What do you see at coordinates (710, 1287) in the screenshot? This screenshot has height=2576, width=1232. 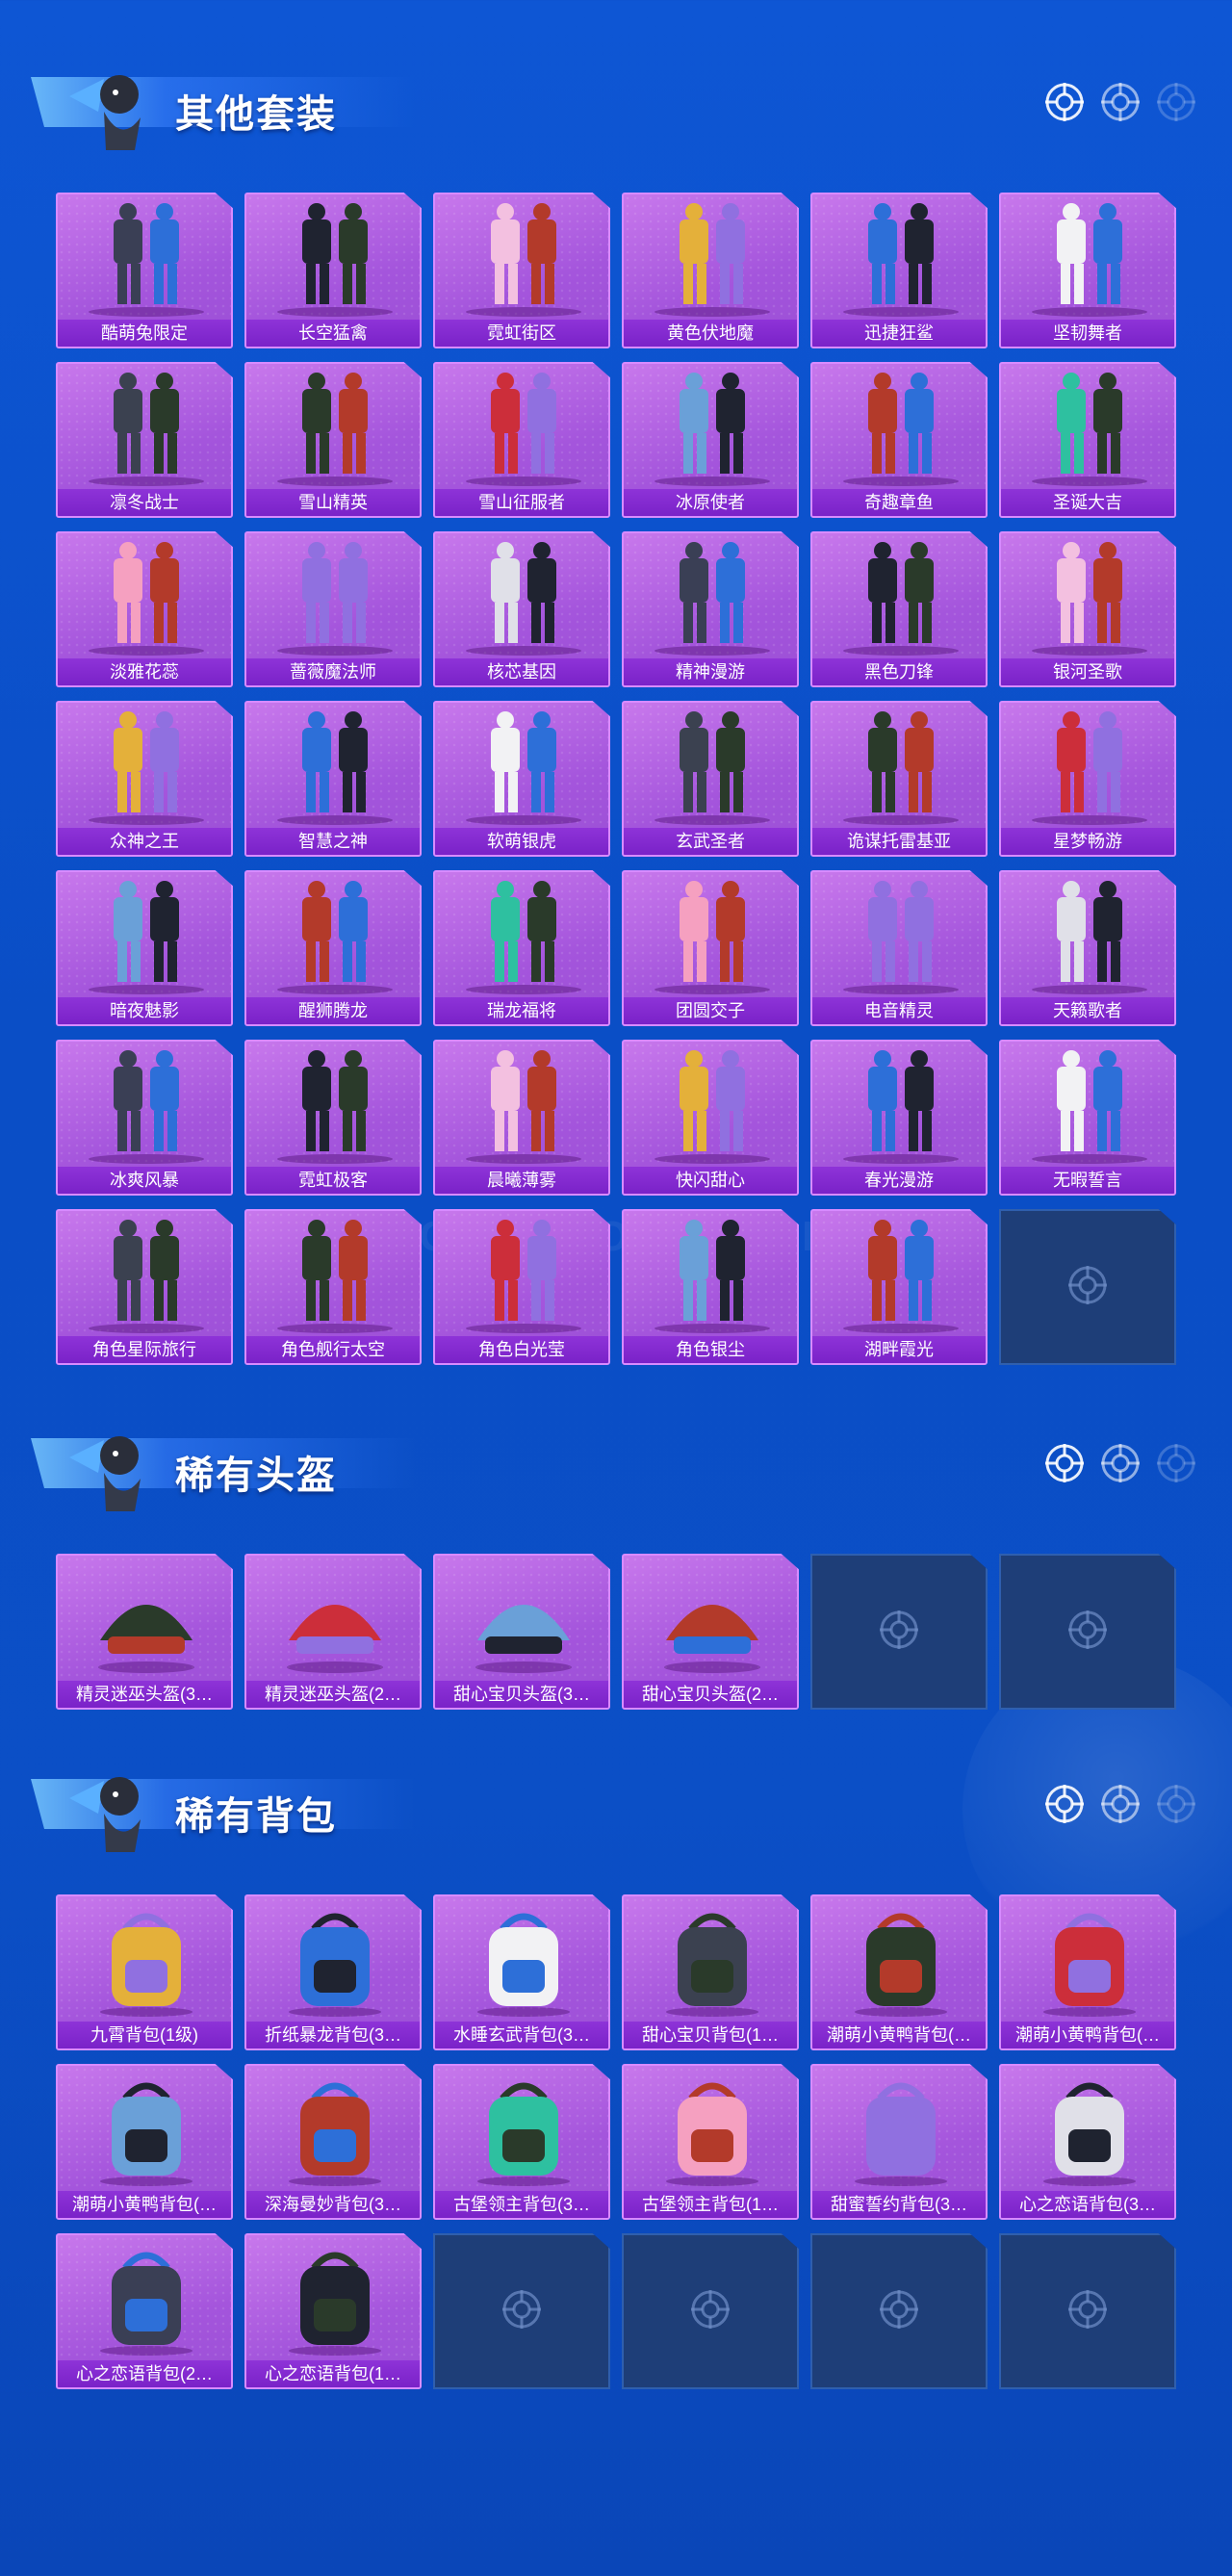 I see `outfit-card: 角色银尘` at bounding box center [710, 1287].